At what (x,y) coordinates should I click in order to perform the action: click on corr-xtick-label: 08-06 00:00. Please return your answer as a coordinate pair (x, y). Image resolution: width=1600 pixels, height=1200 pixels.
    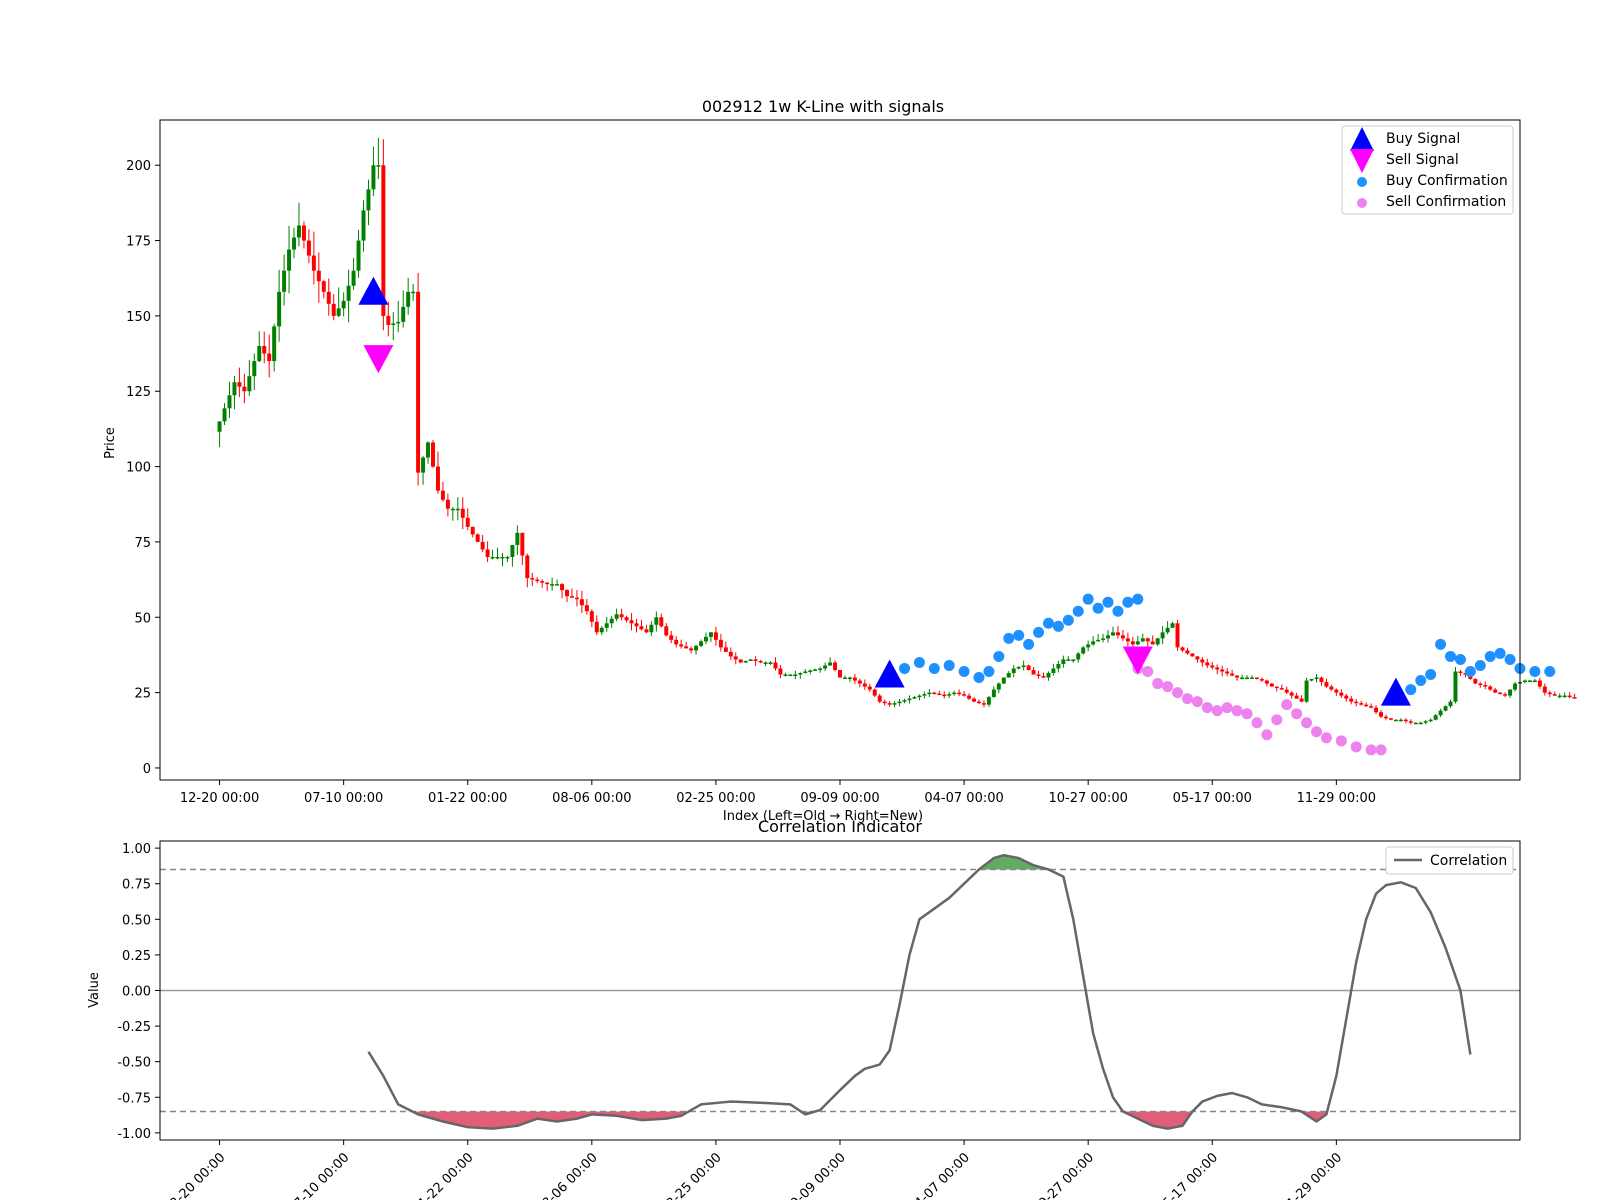
    Looking at the image, I should click on (567, 1175).